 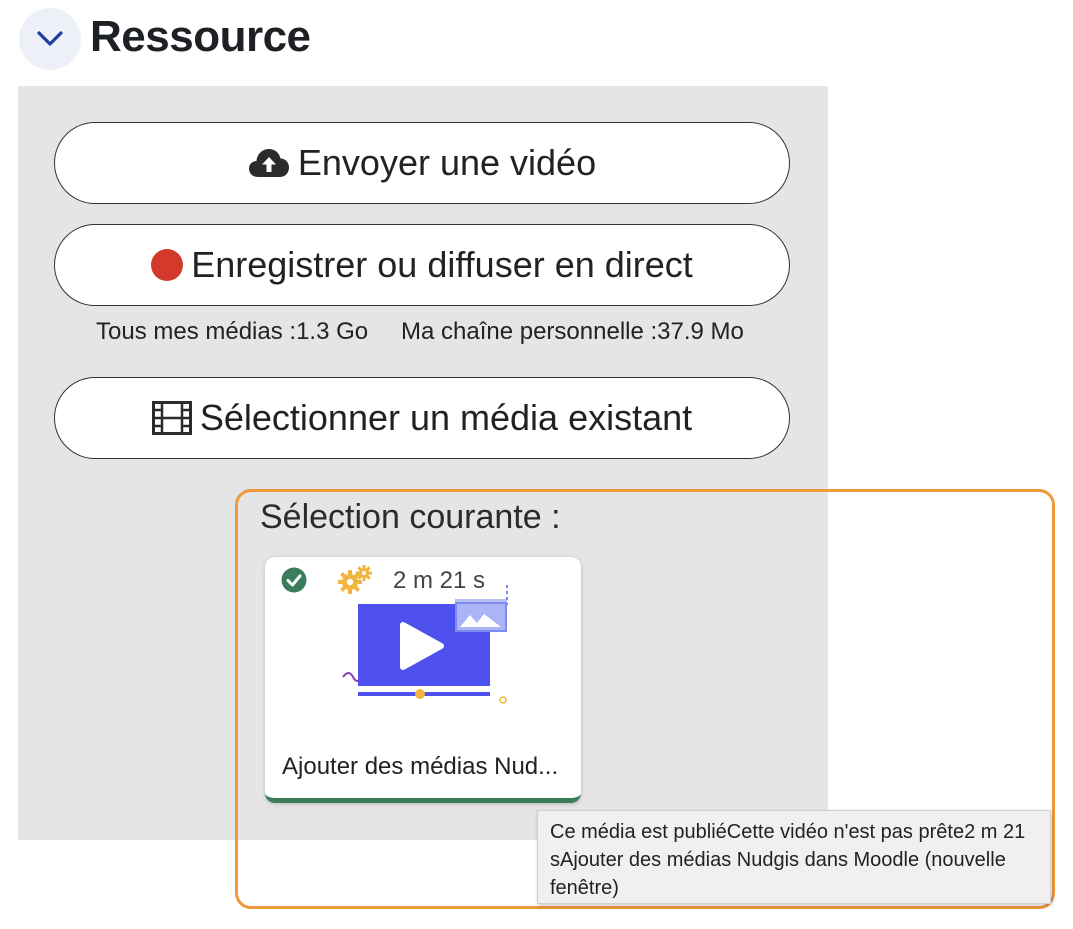 What do you see at coordinates (268, 163) in the screenshot?
I see `cloud-upload-icon` at bounding box center [268, 163].